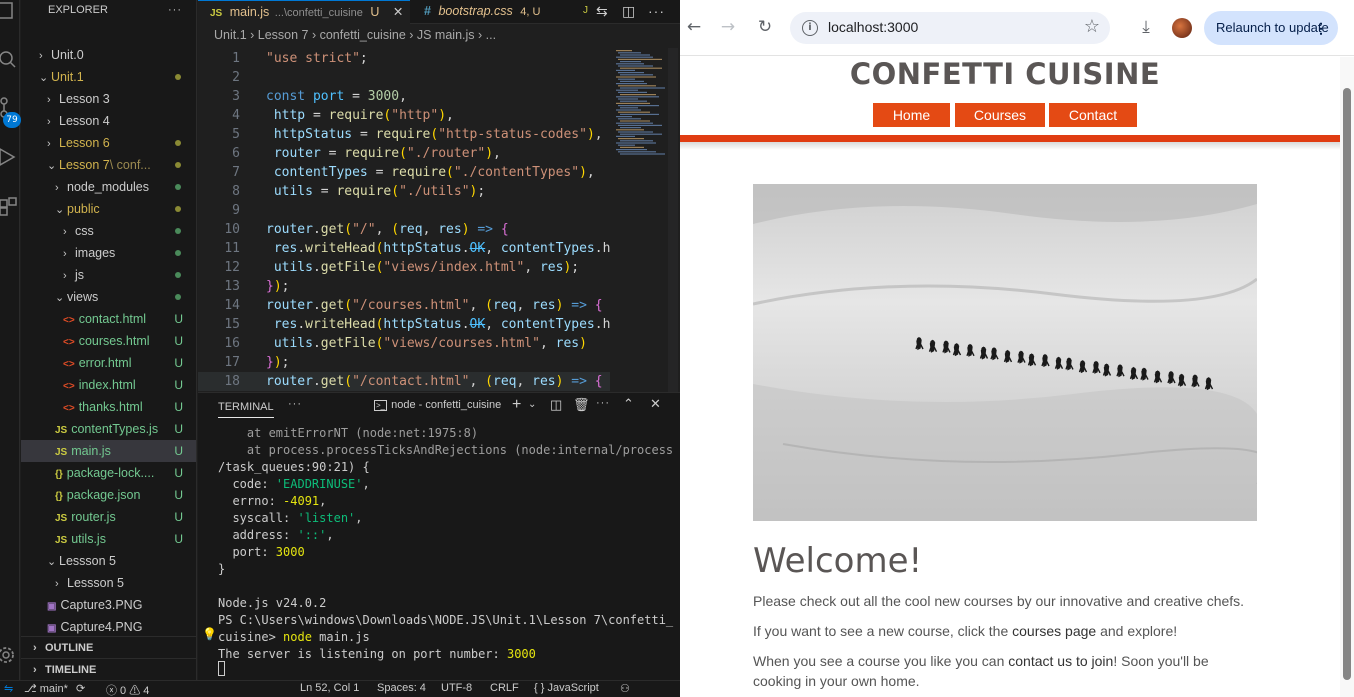 Image resolution: width=1354 pixels, height=697 pixels. What do you see at coordinates (765, 27) in the screenshot?
I see `reload-icon: ↻` at bounding box center [765, 27].